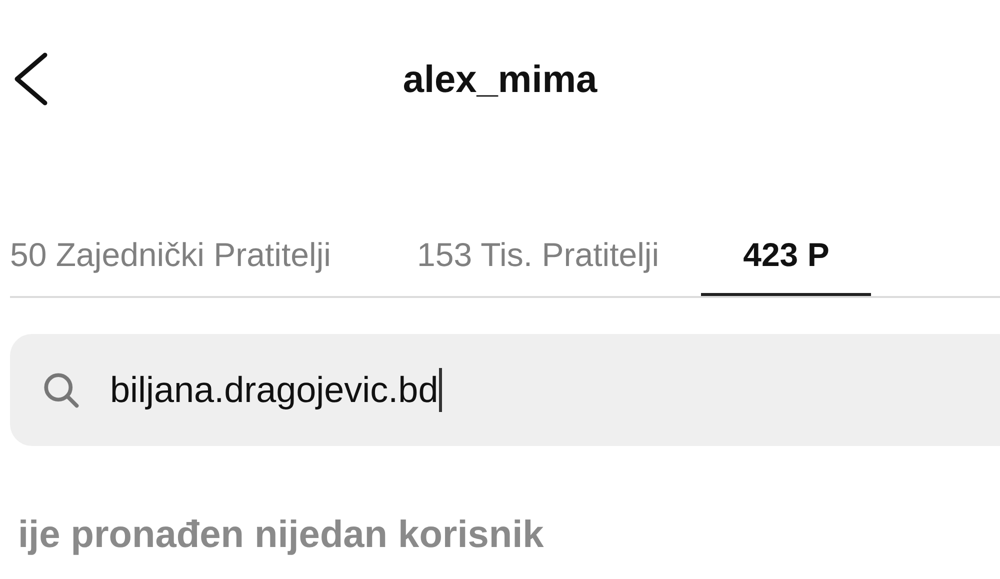 The height and width of the screenshot is (579, 1000). I want to click on chevron-left-icon, so click(30, 79).